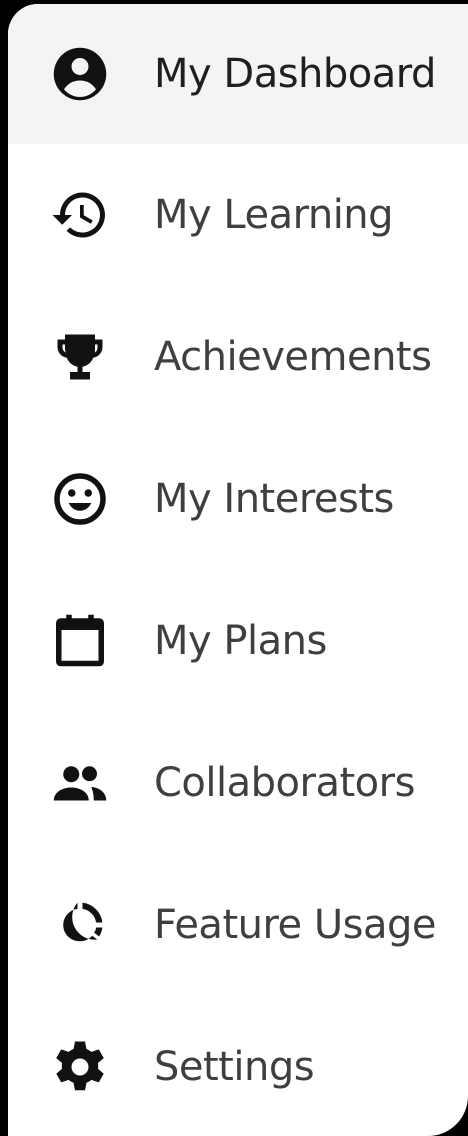  I want to click on menu-item-my-interests: My Interests, so click(238, 499).